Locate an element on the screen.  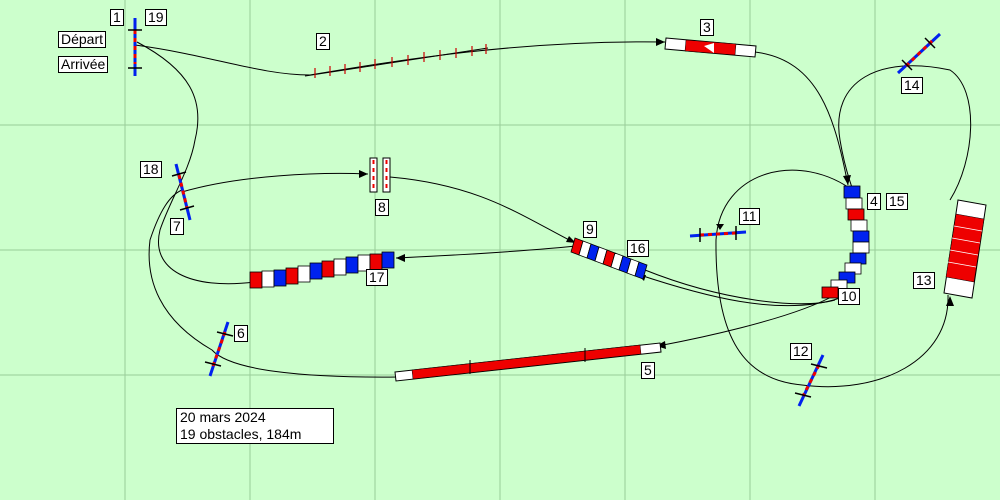
obstacle-start-finish is located at coordinates (135, 47).